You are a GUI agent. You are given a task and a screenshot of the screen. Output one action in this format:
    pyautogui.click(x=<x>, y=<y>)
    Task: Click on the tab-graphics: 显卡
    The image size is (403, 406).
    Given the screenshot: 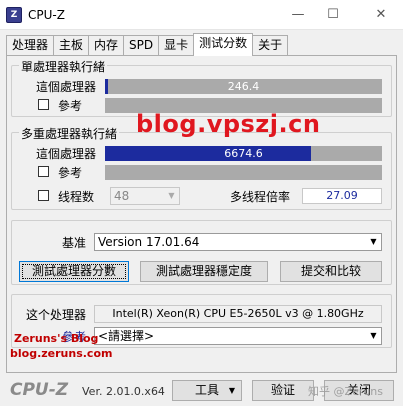 What is the action you would take?
    pyautogui.click(x=176, y=45)
    